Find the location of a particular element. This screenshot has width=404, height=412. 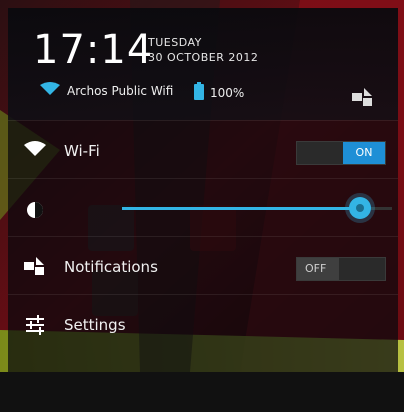

brightness-slider is located at coordinates (257, 208).